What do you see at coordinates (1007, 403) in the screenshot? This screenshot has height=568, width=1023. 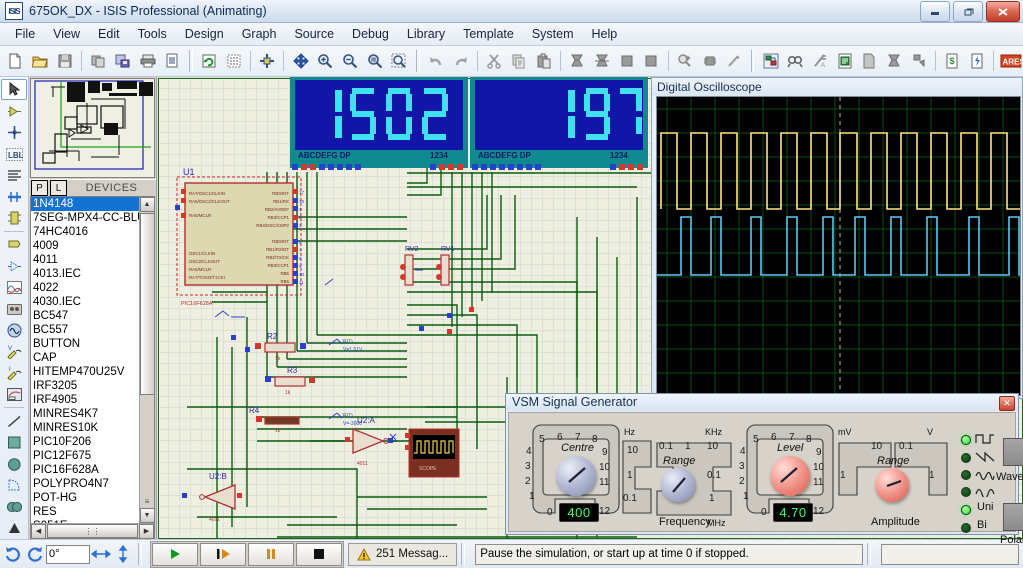 I see `signal-generator-close-button: ✕` at bounding box center [1007, 403].